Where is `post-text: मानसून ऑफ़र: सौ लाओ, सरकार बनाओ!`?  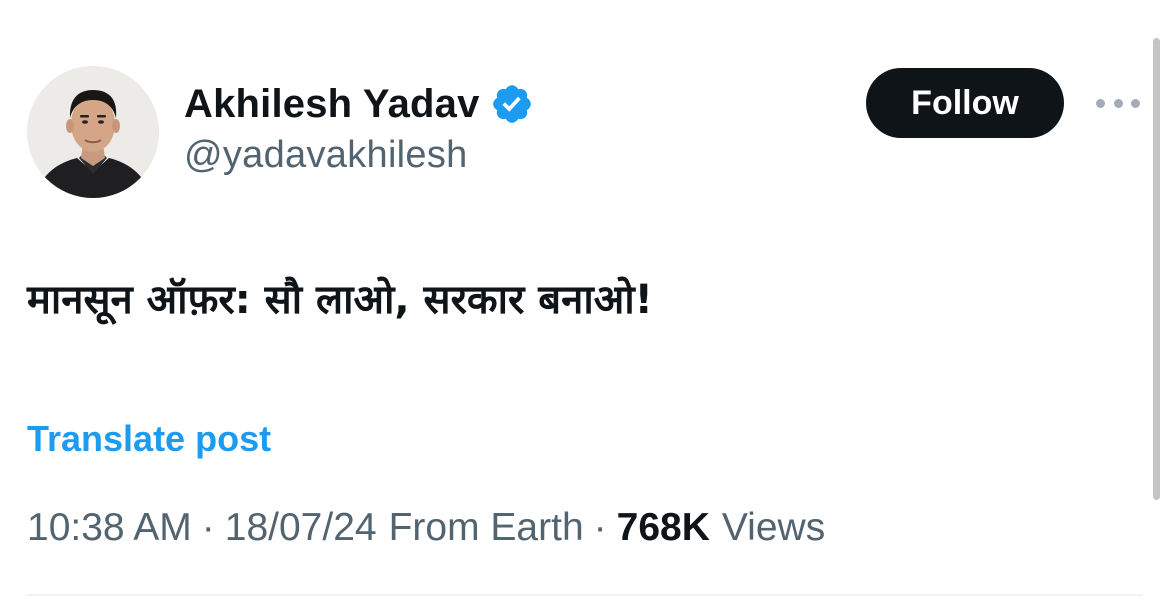
post-text: मानसून ऑफ़र: सौ लाओ, सरकार बनाओ! is located at coordinates (340, 300).